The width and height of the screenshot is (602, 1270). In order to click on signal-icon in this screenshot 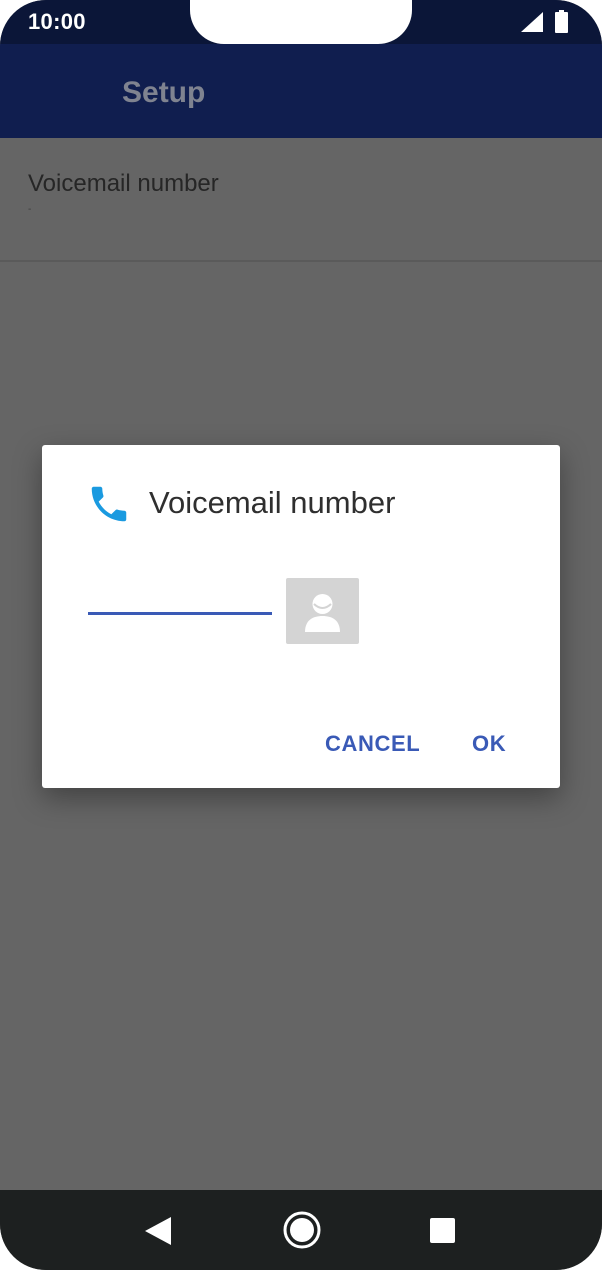, I will do `click(532, 22)`.